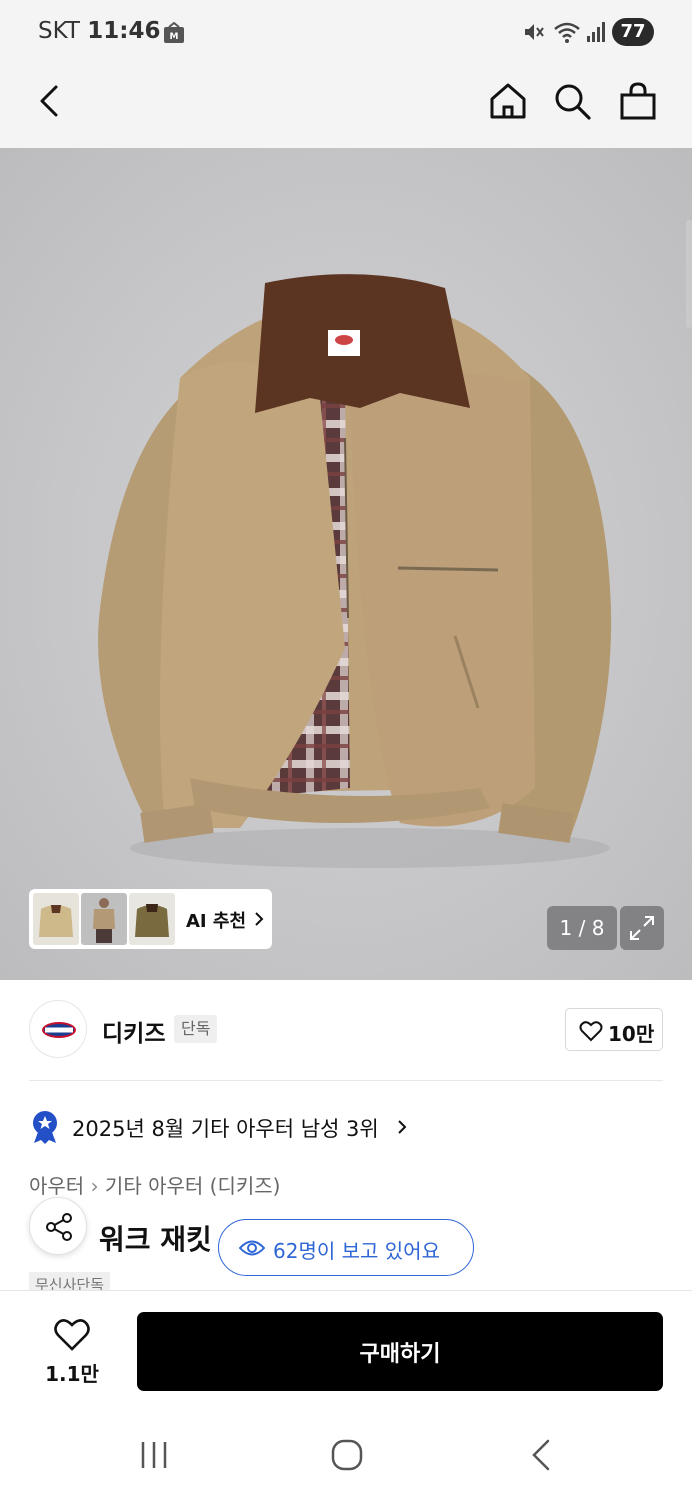 The image size is (692, 1500). What do you see at coordinates (59, 31) in the screenshot?
I see `carrier-text: SKT` at bounding box center [59, 31].